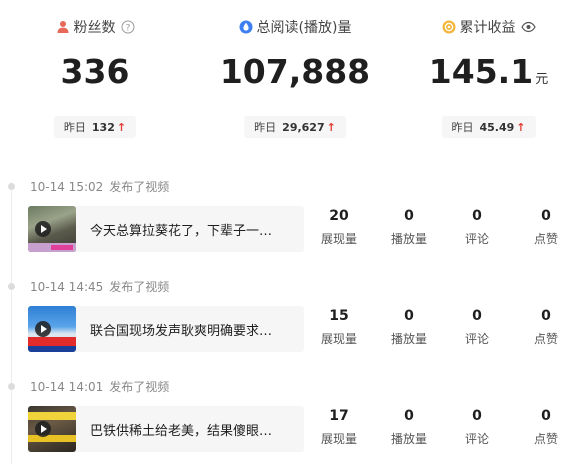 This screenshot has width=577, height=464. Describe the element at coordinates (339, 416) in the screenshot. I see `metric-value: 17` at that location.